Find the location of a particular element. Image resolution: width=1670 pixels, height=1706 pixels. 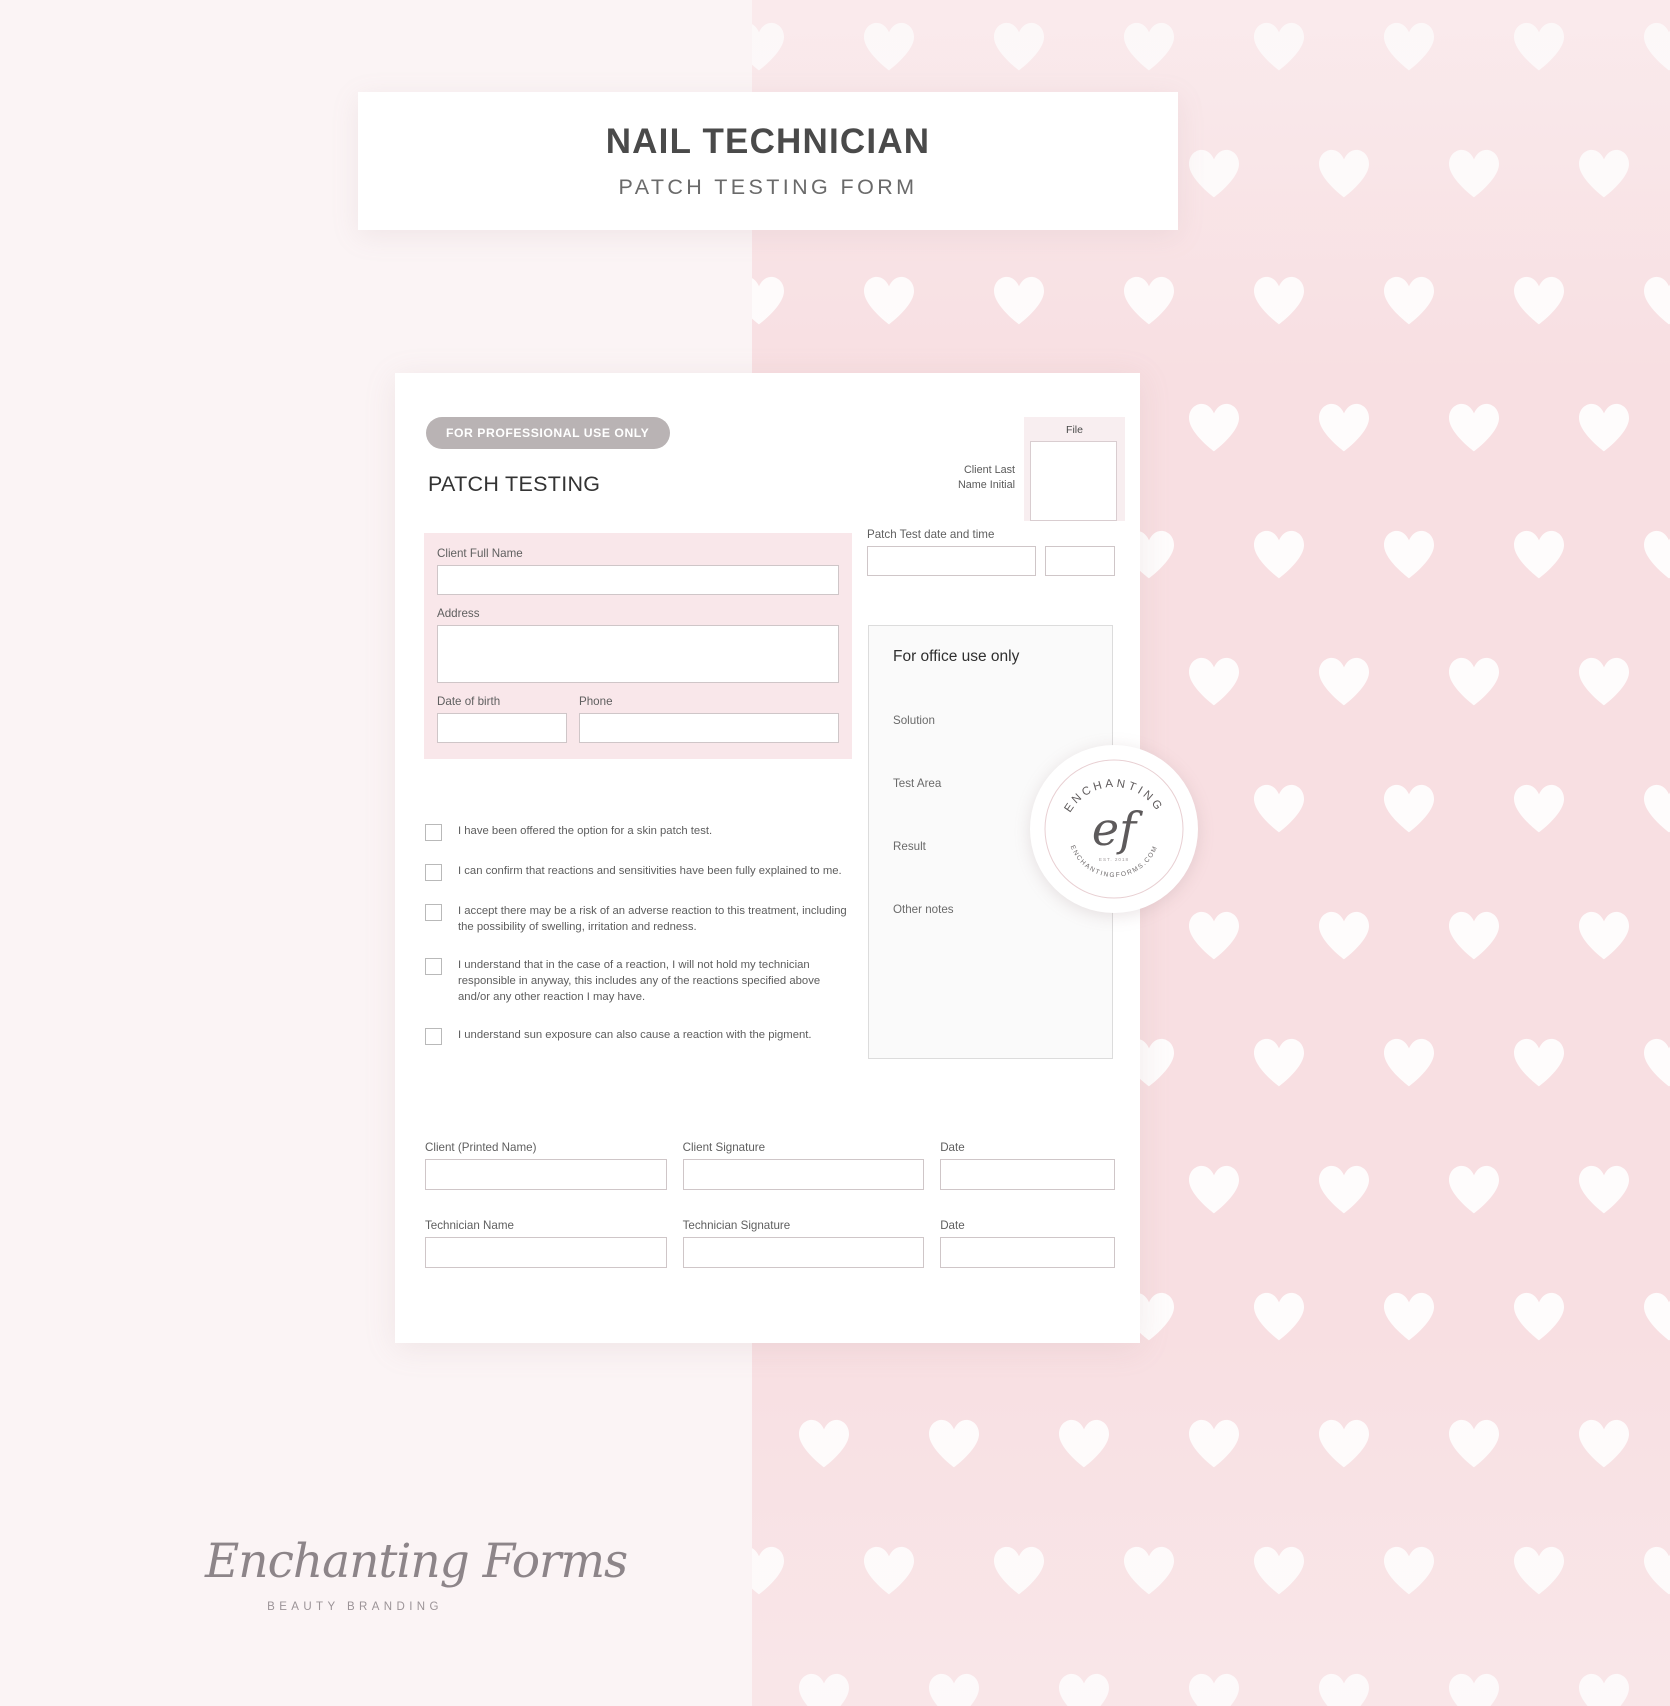

svg-text: ef is located at coordinates (1117, 829).